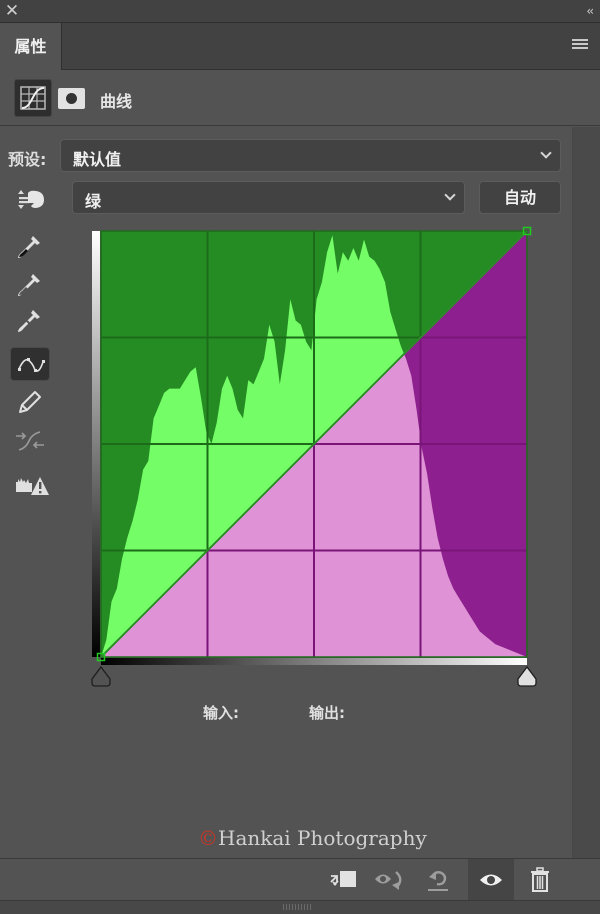 Image resolution: width=600 pixels, height=914 pixels. I want to click on panel-footer, so click(300, 907).